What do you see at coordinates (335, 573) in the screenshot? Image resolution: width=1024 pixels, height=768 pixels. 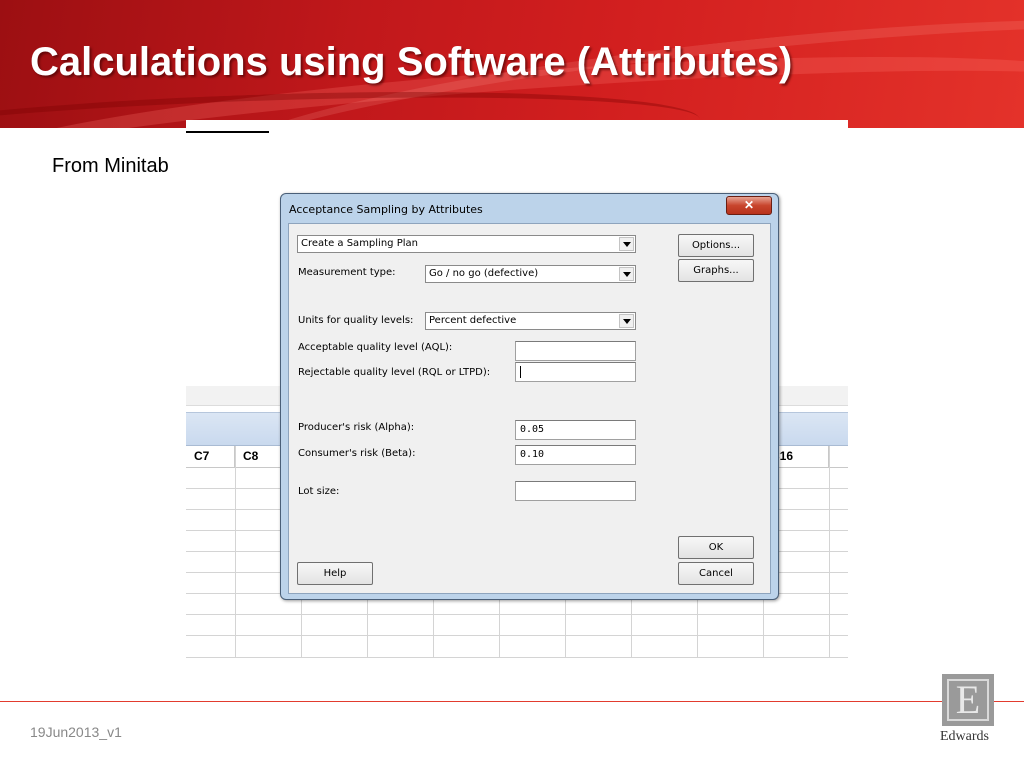 I see `help-button: Help` at bounding box center [335, 573].